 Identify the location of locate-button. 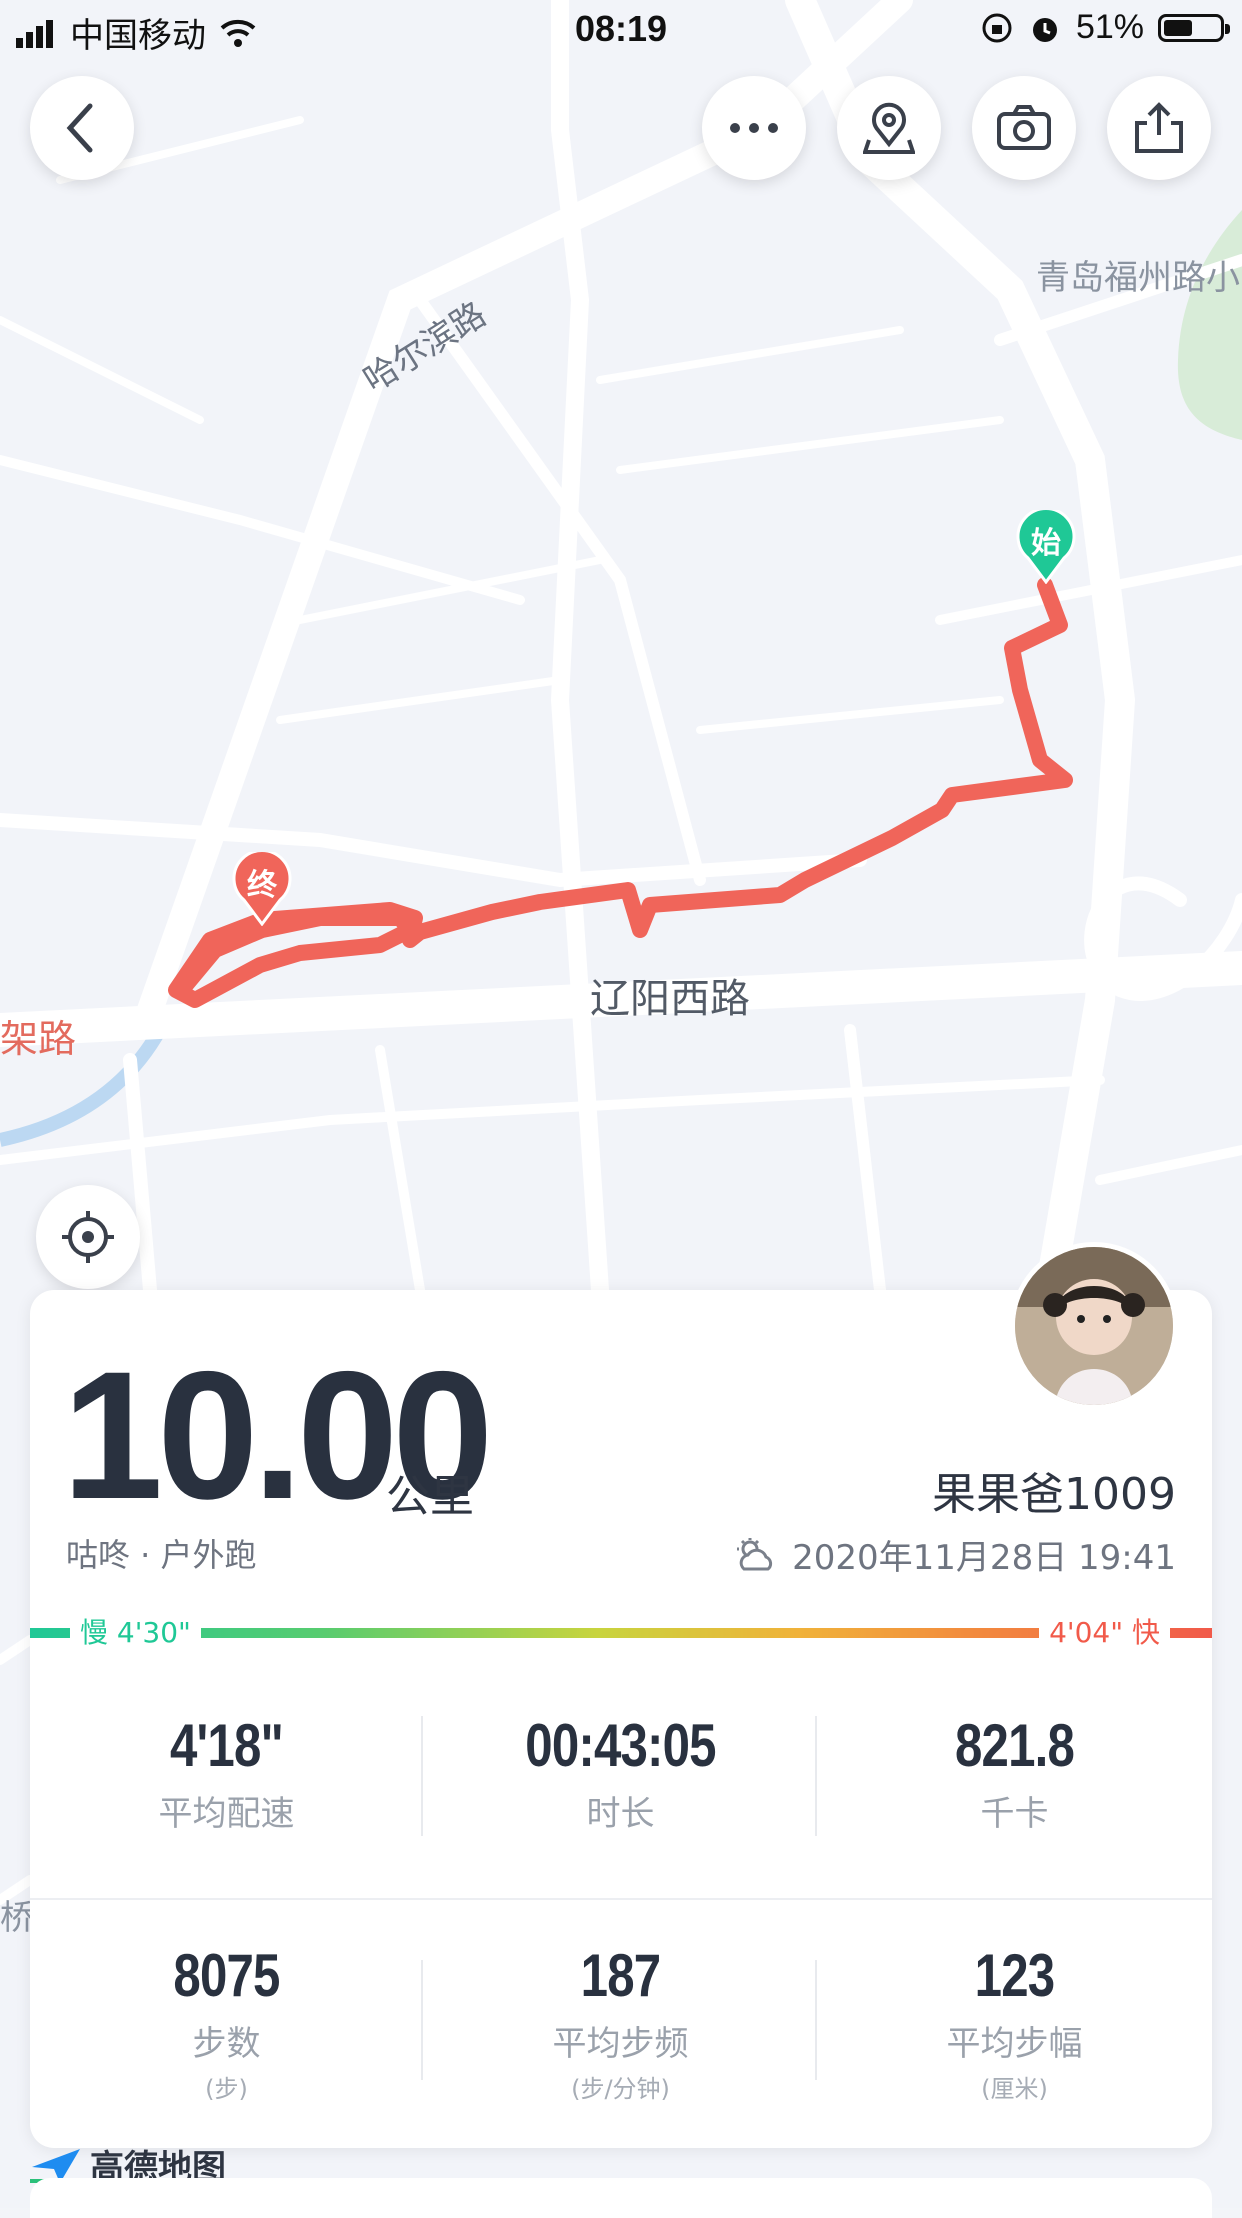
(88, 1237).